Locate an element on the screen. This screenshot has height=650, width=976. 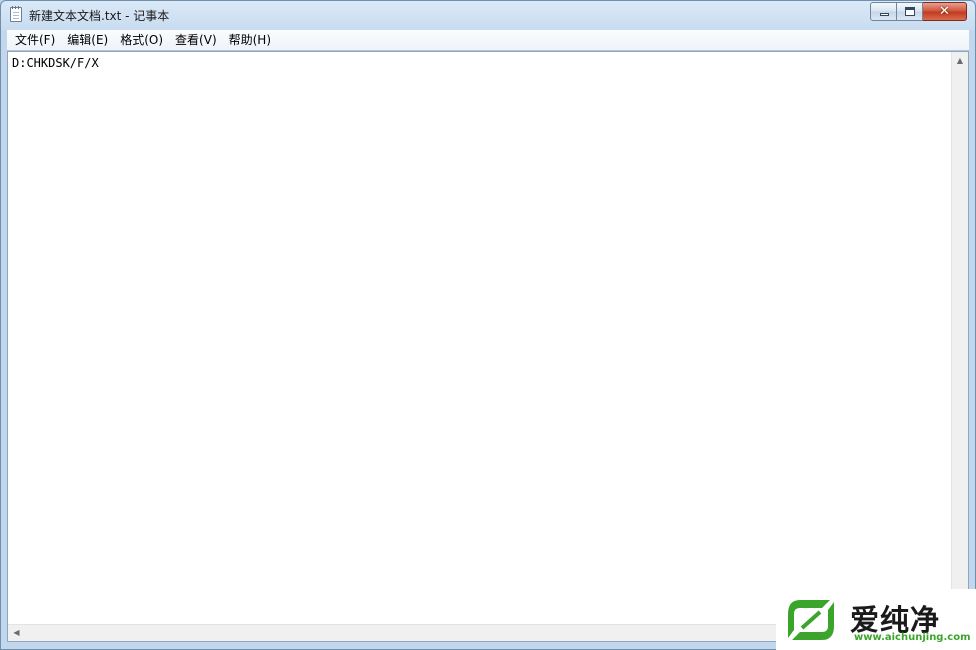
scroll-left-arrow-icon: ◀ is located at coordinates (16, 633).